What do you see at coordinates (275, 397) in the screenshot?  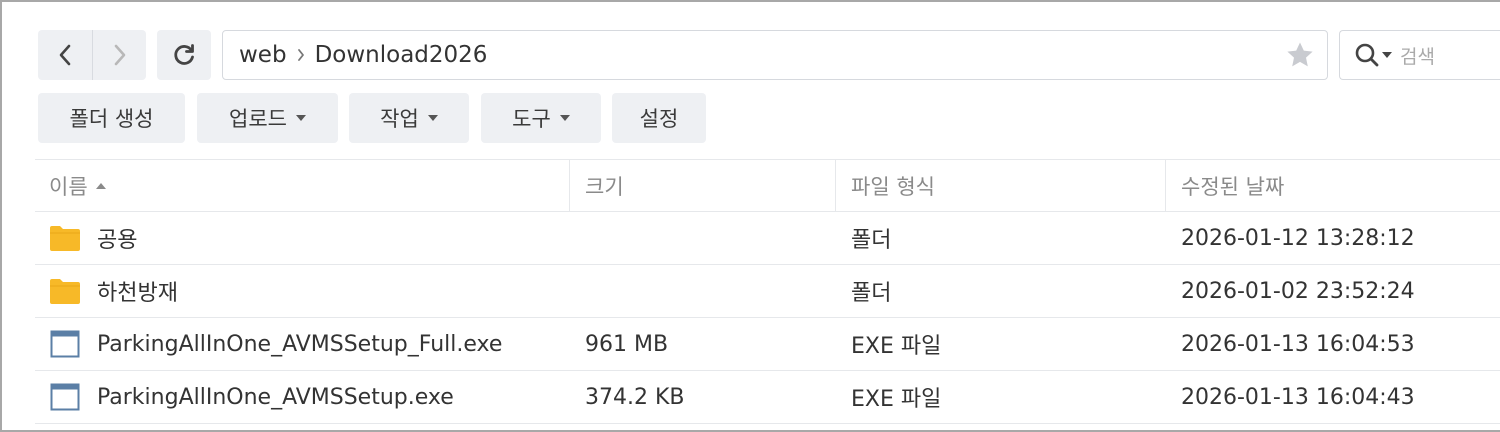 I see `file-name: ParkingAllInOne_AVMSSetup.exe` at bounding box center [275, 397].